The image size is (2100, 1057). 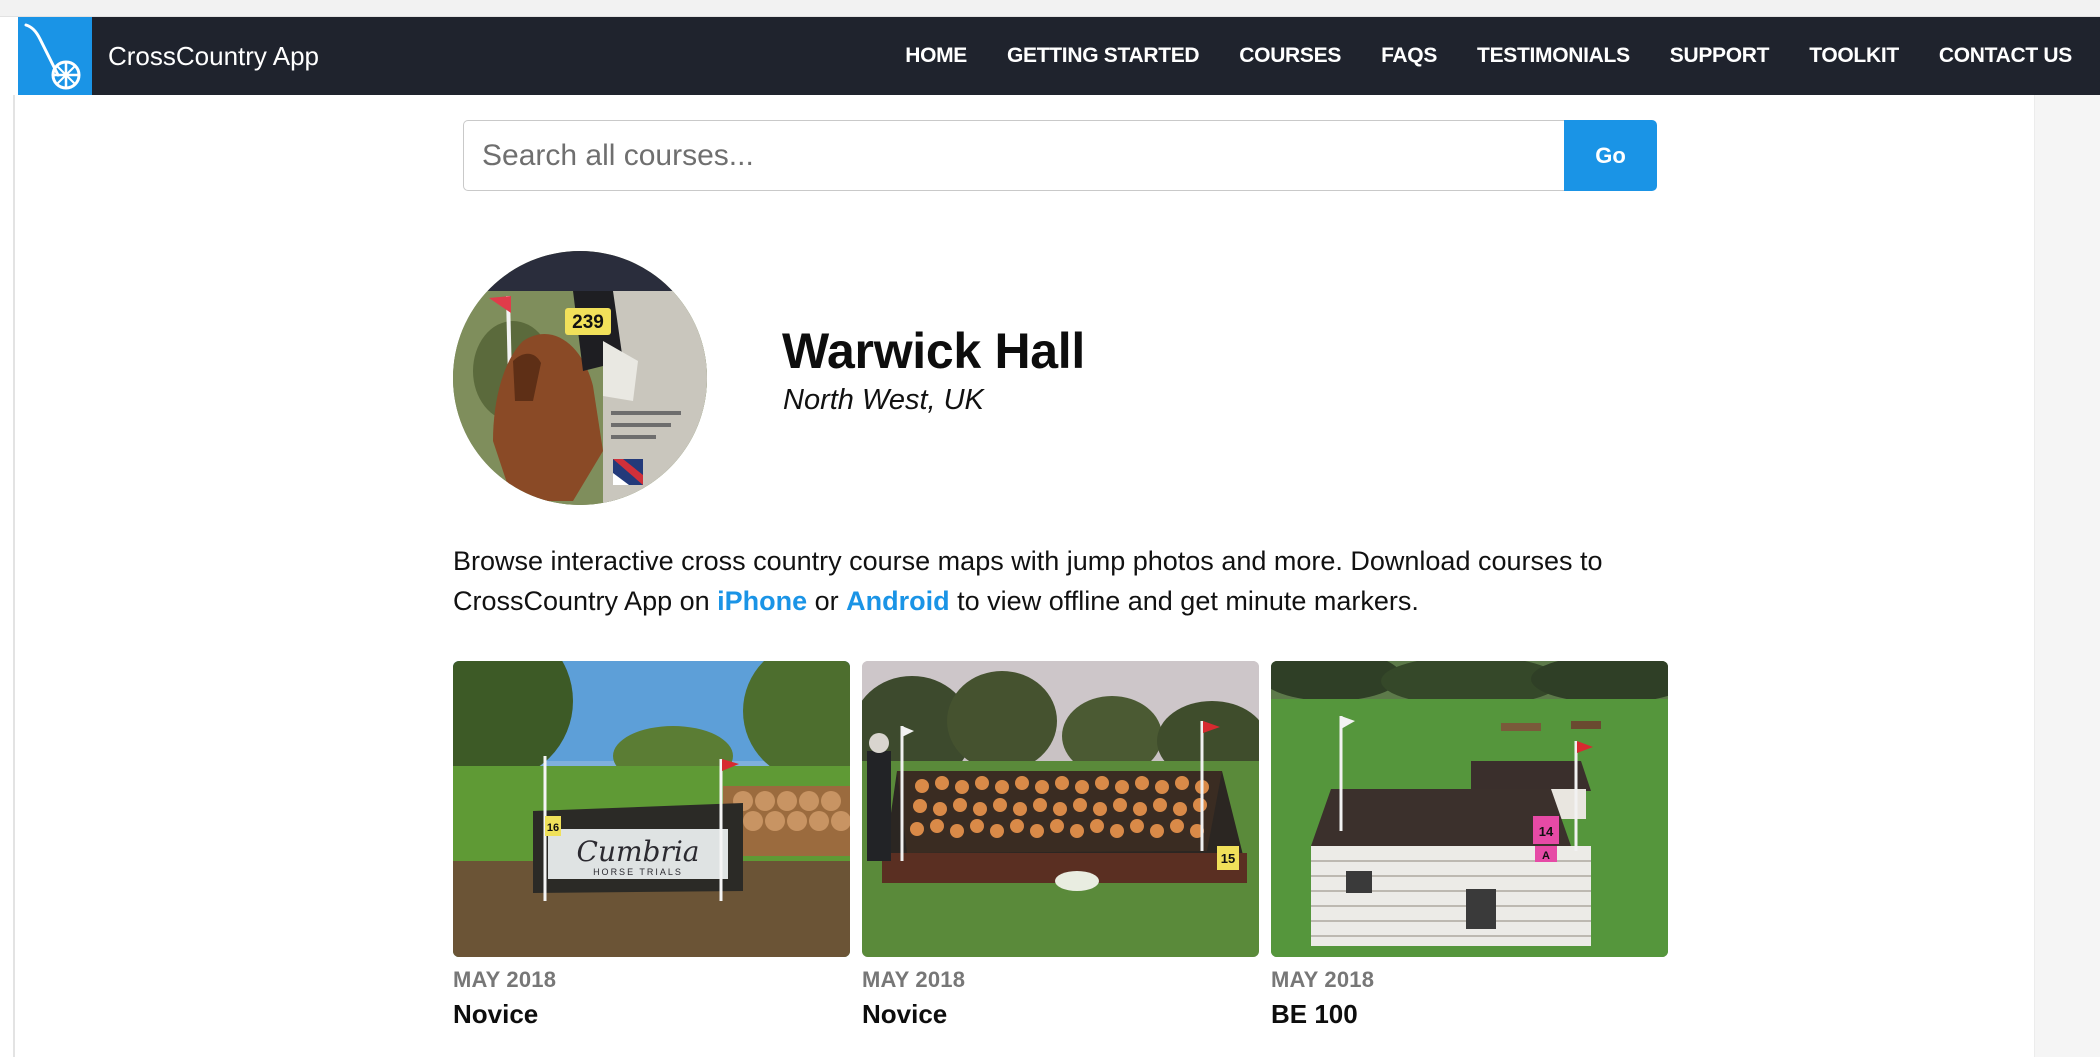 I want to click on intro-text-middle: or, so click(x=827, y=601).